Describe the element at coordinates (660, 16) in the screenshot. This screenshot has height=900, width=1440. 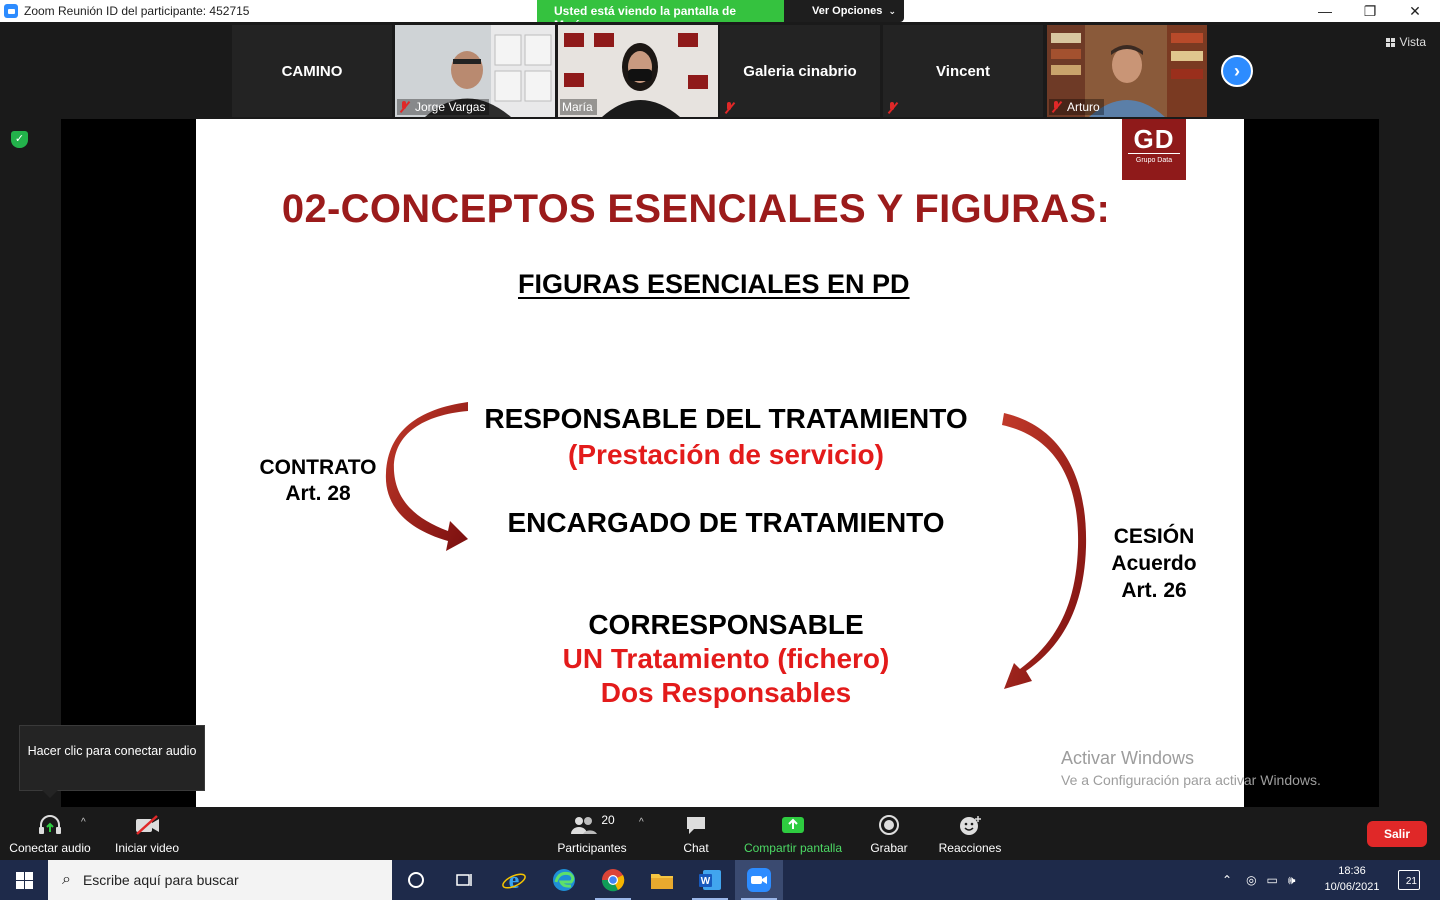
I see `share-banner-text: Usted está viendo la pantalla de María` at that location.